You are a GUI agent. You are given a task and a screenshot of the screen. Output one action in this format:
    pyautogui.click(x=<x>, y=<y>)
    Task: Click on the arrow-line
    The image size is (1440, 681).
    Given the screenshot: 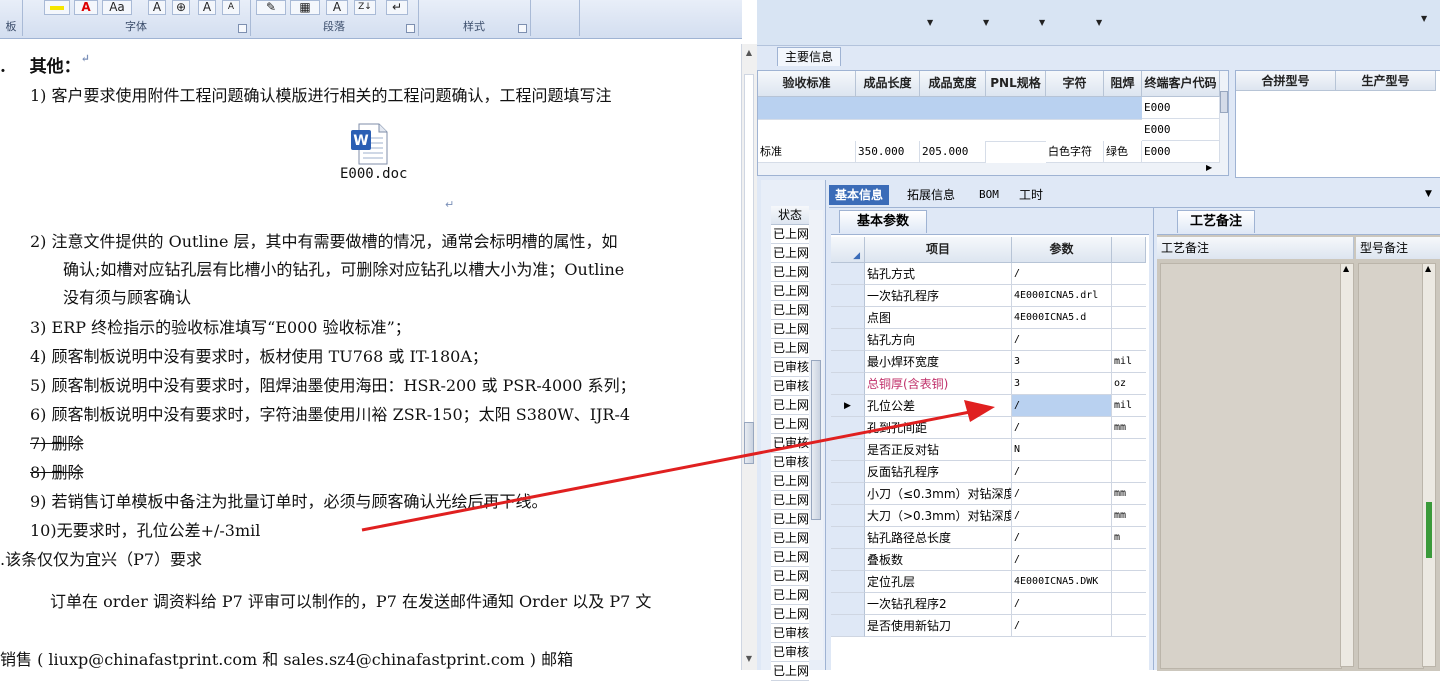 What is the action you would take?
    pyautogui.click(x=666, y=471)
    